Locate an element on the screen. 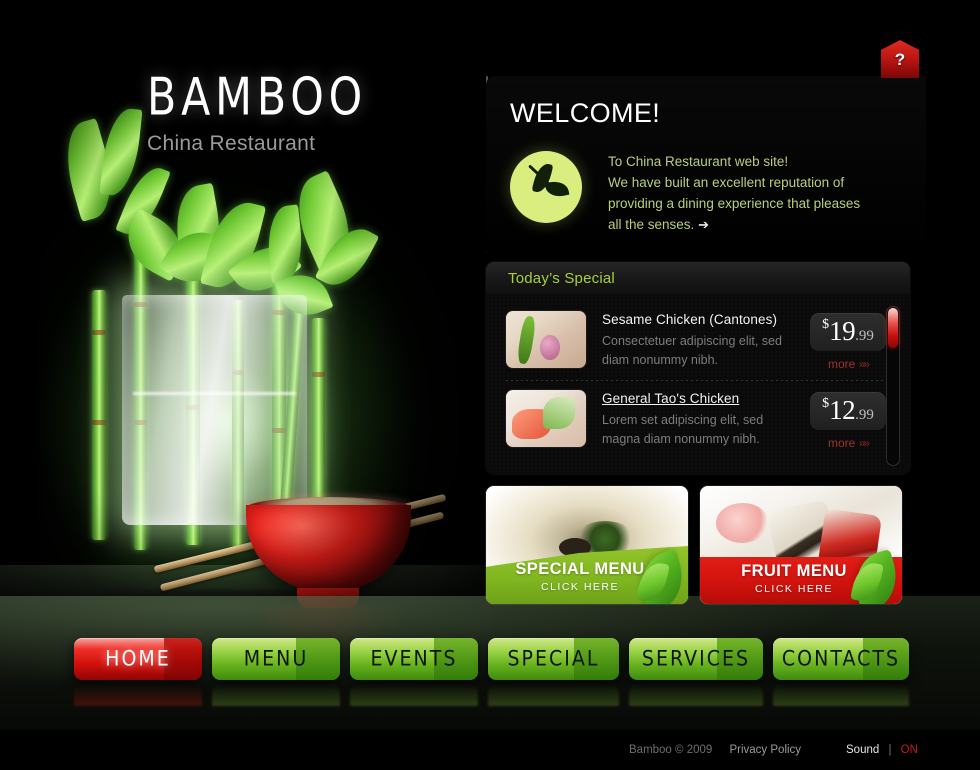 Image resolution: width=980 pixels, height=770 pixels. nav-item-label: SERVICES is located at coordinates (696, 659).